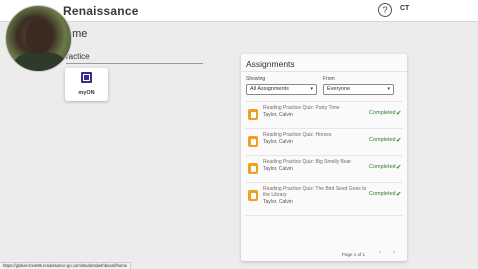 This screenshot has width=478, height=269. I want to click on from-label: From, so click(329, 79).